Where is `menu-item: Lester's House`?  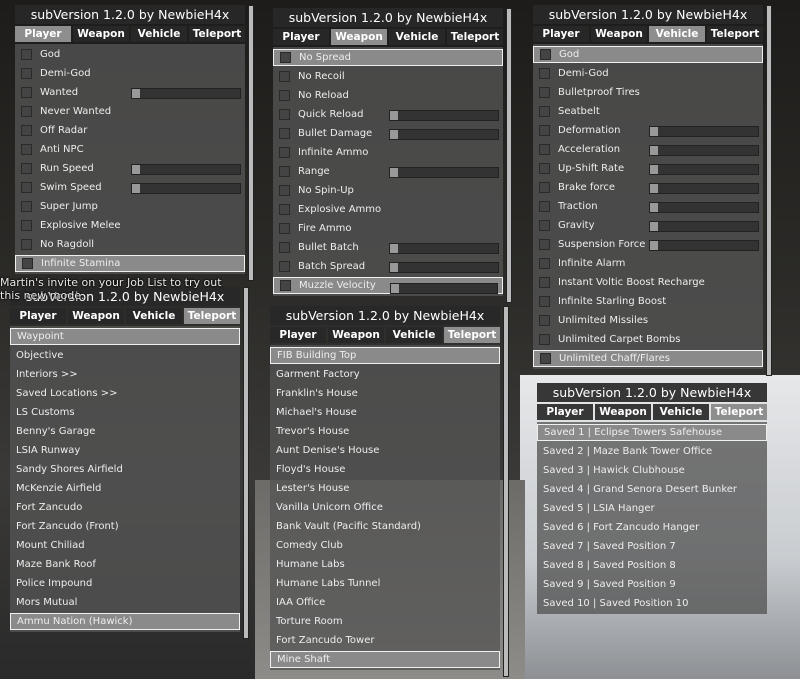 menu-item: Lester's House is located at coordinates (385, 488).